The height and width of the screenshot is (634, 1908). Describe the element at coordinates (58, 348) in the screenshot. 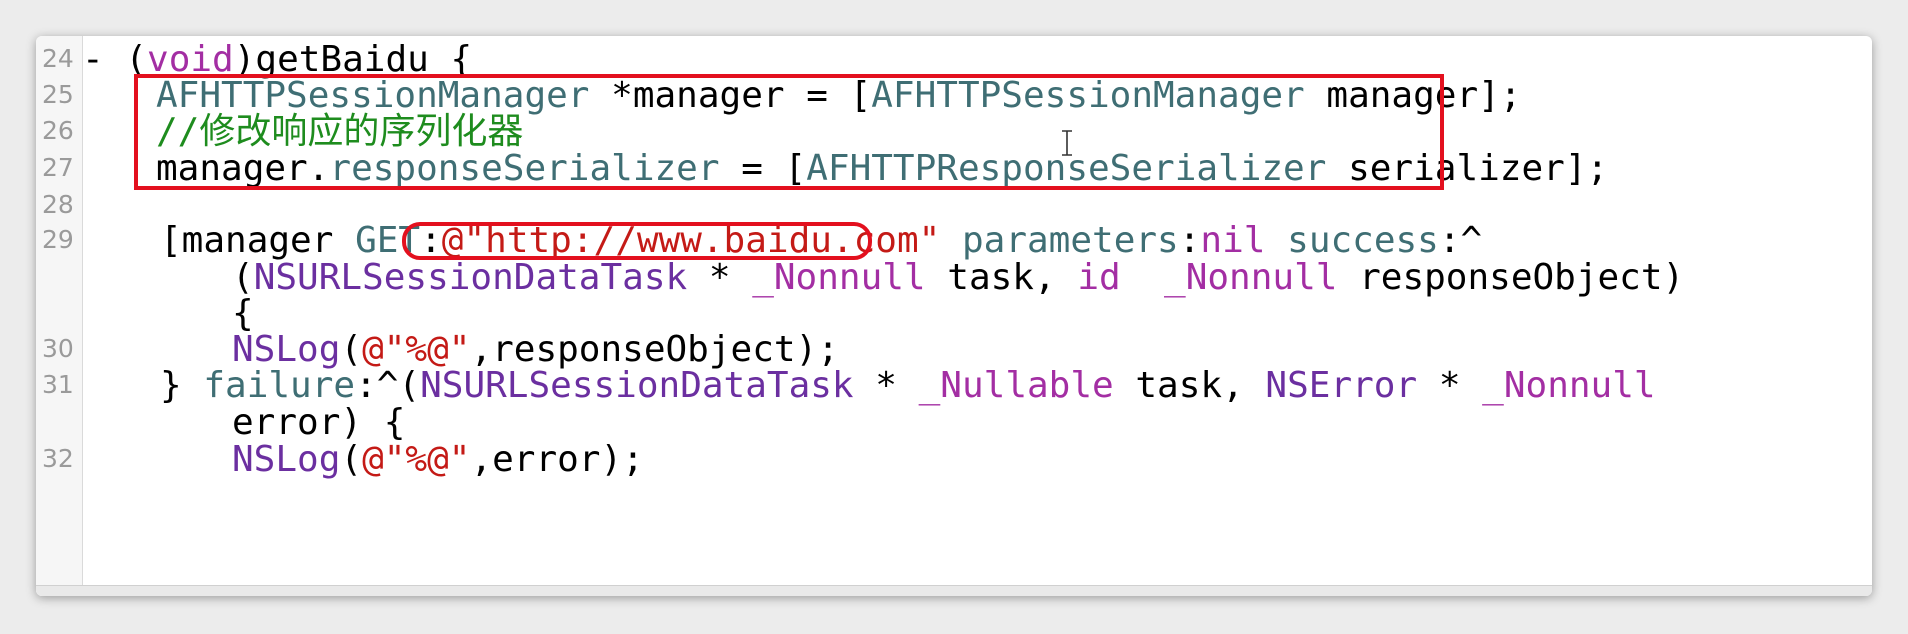

I see `line-number: 30` at that location.